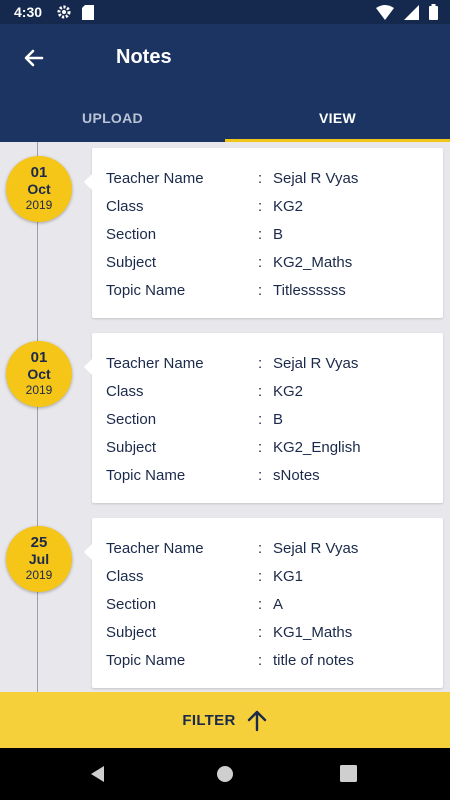 Image resolution: width=450 pixels, height=800 pixels. What do you see at coordinates (411, 12) in the screenshot?
I see `signal-icon` at bounding box center [411, 12].